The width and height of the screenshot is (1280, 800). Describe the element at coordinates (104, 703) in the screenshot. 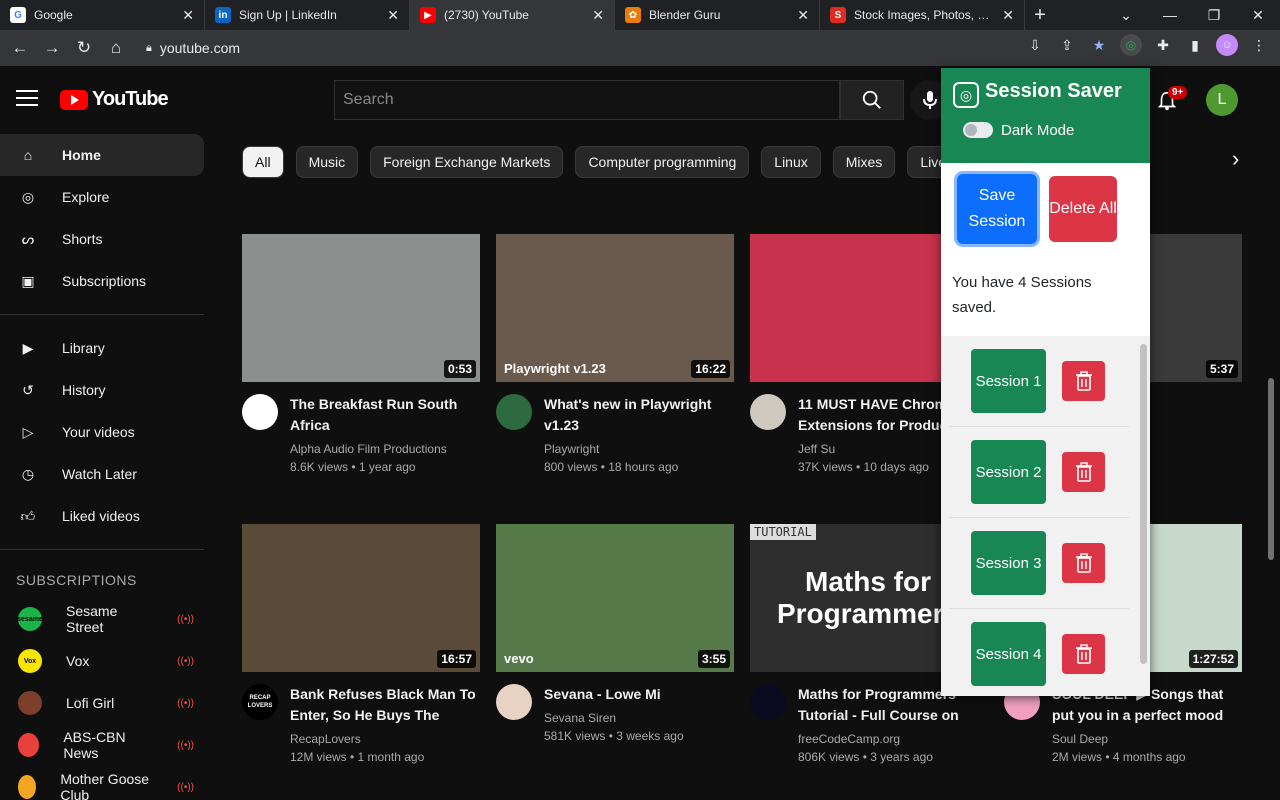

I see `subscription-item: Lofi Girl ((•))` at that location.